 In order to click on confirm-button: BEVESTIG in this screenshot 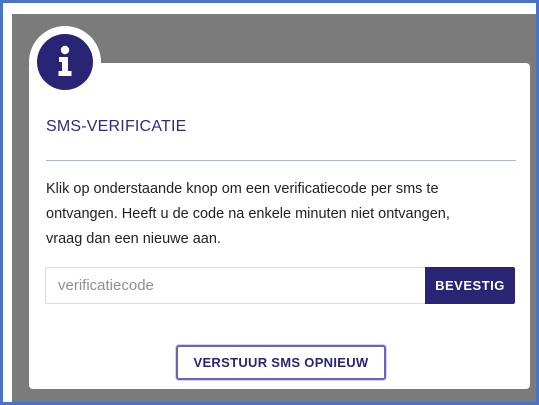, I will do `click(470, 285)`.